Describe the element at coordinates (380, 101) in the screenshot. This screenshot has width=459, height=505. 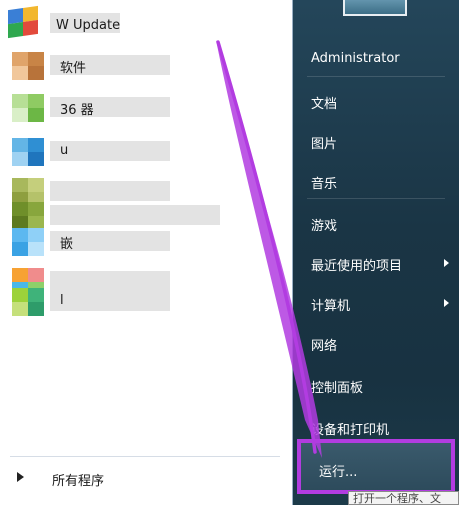
I see `system-link-item: 文档` at that location.